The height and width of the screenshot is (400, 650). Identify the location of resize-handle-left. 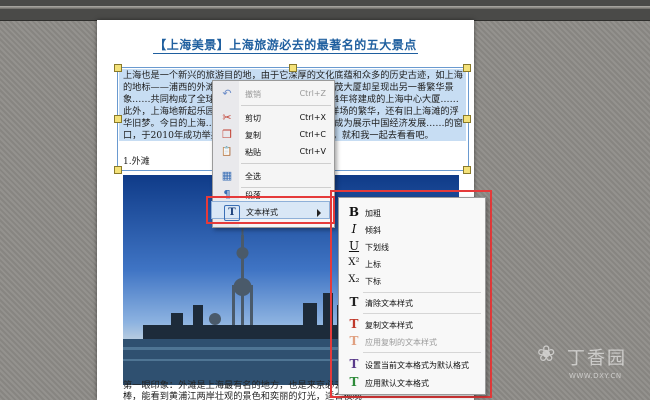
(118, 119).